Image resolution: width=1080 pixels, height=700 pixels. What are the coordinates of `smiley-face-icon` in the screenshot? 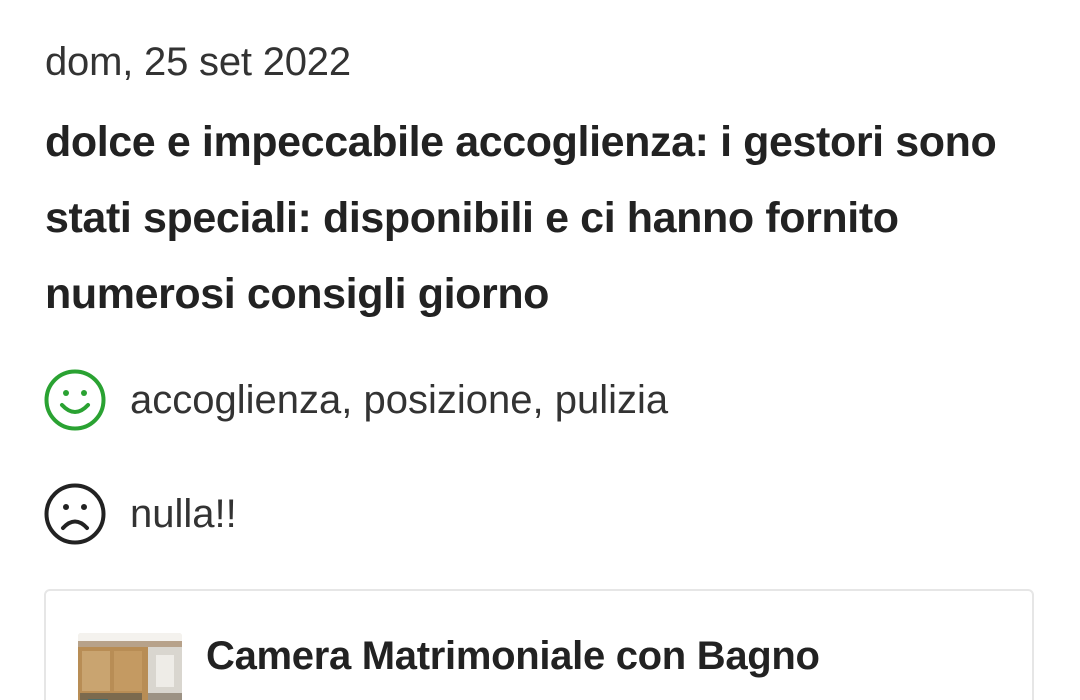 It's located at (75, 400).